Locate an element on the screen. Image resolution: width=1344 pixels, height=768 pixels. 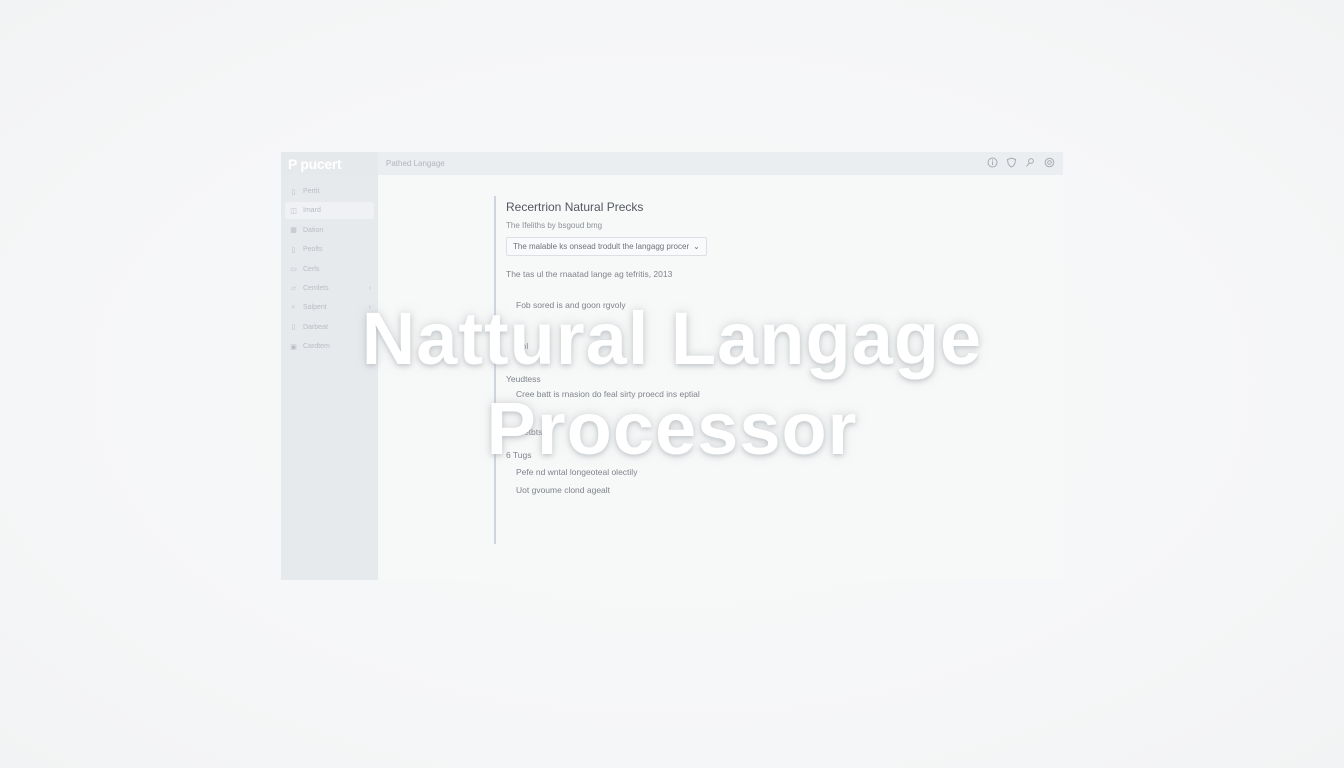
app-logo: P pucert is located at coordinates (329, 163).